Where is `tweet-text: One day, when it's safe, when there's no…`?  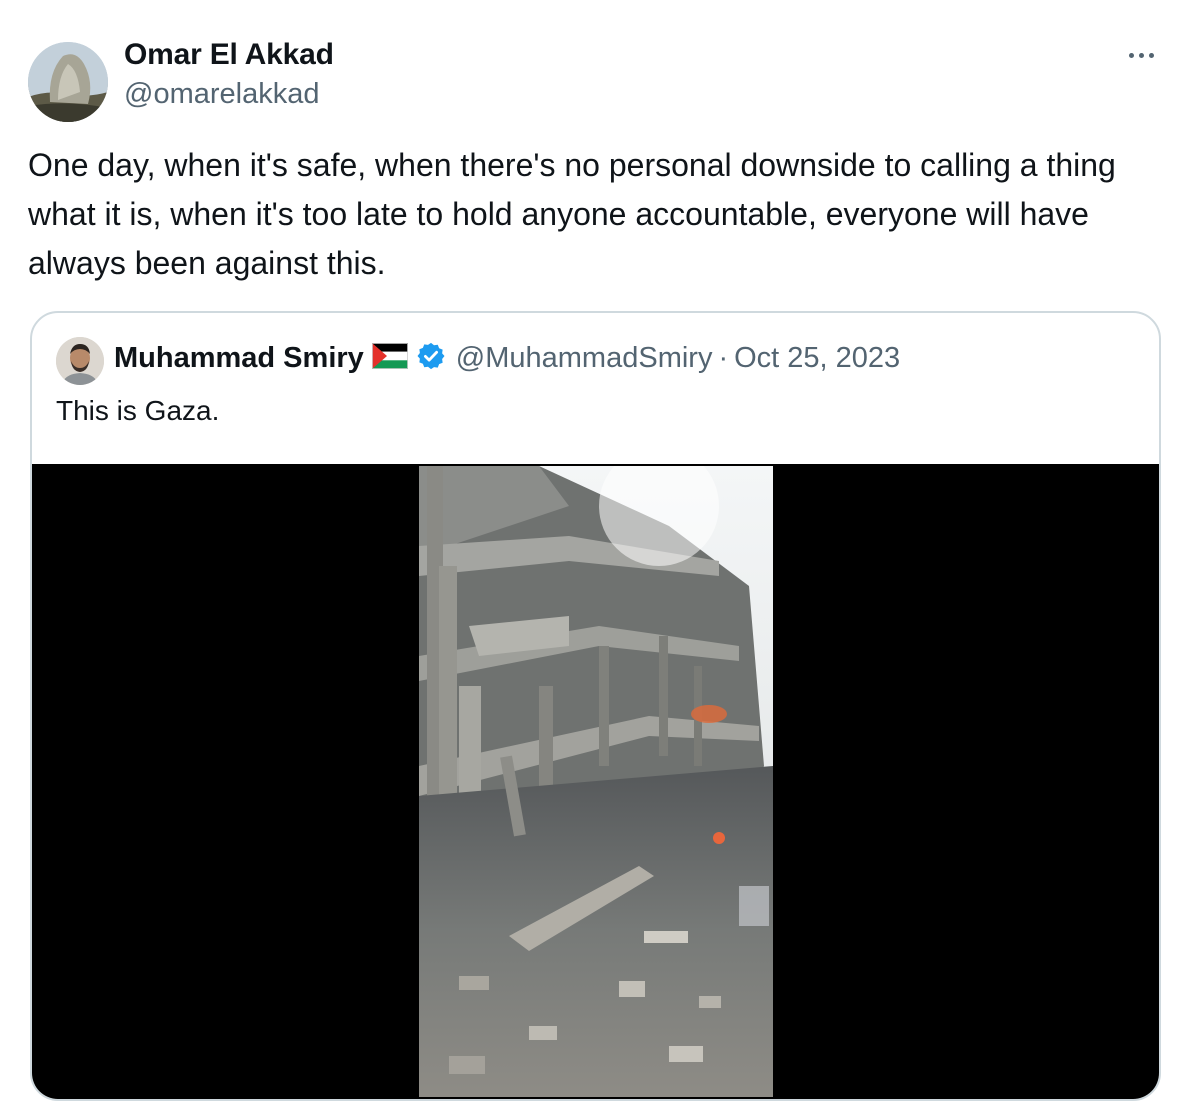 tweet-text: One day, when it's safe, when there's no… is located at coordinates (572, 214).